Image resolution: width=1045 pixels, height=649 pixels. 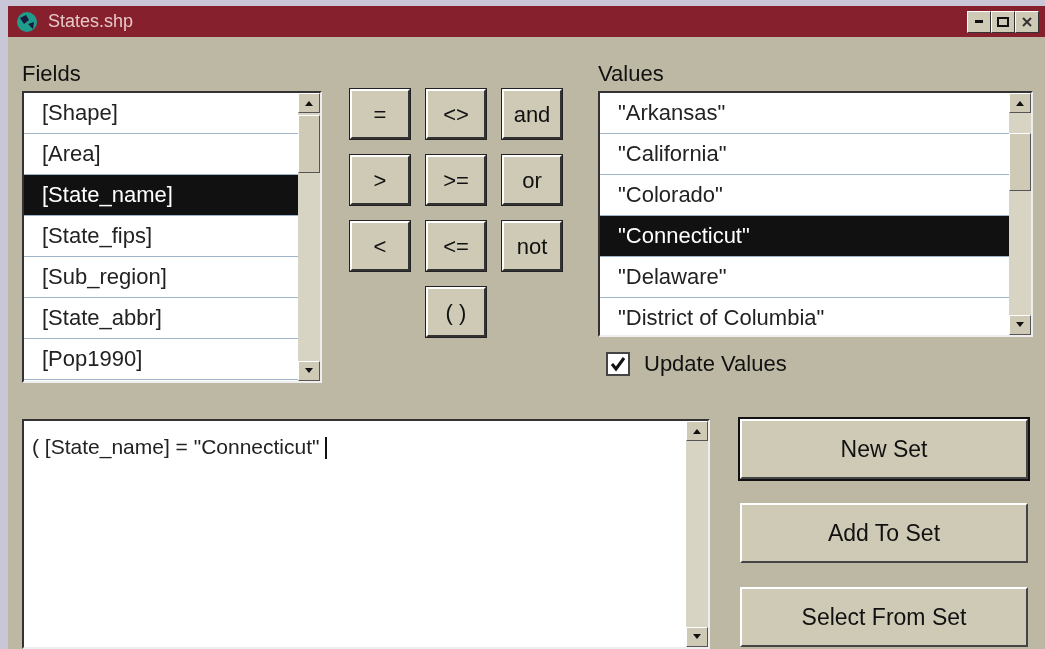 I want to click on list-item: "Connecticut", so click(x=804, y=237).